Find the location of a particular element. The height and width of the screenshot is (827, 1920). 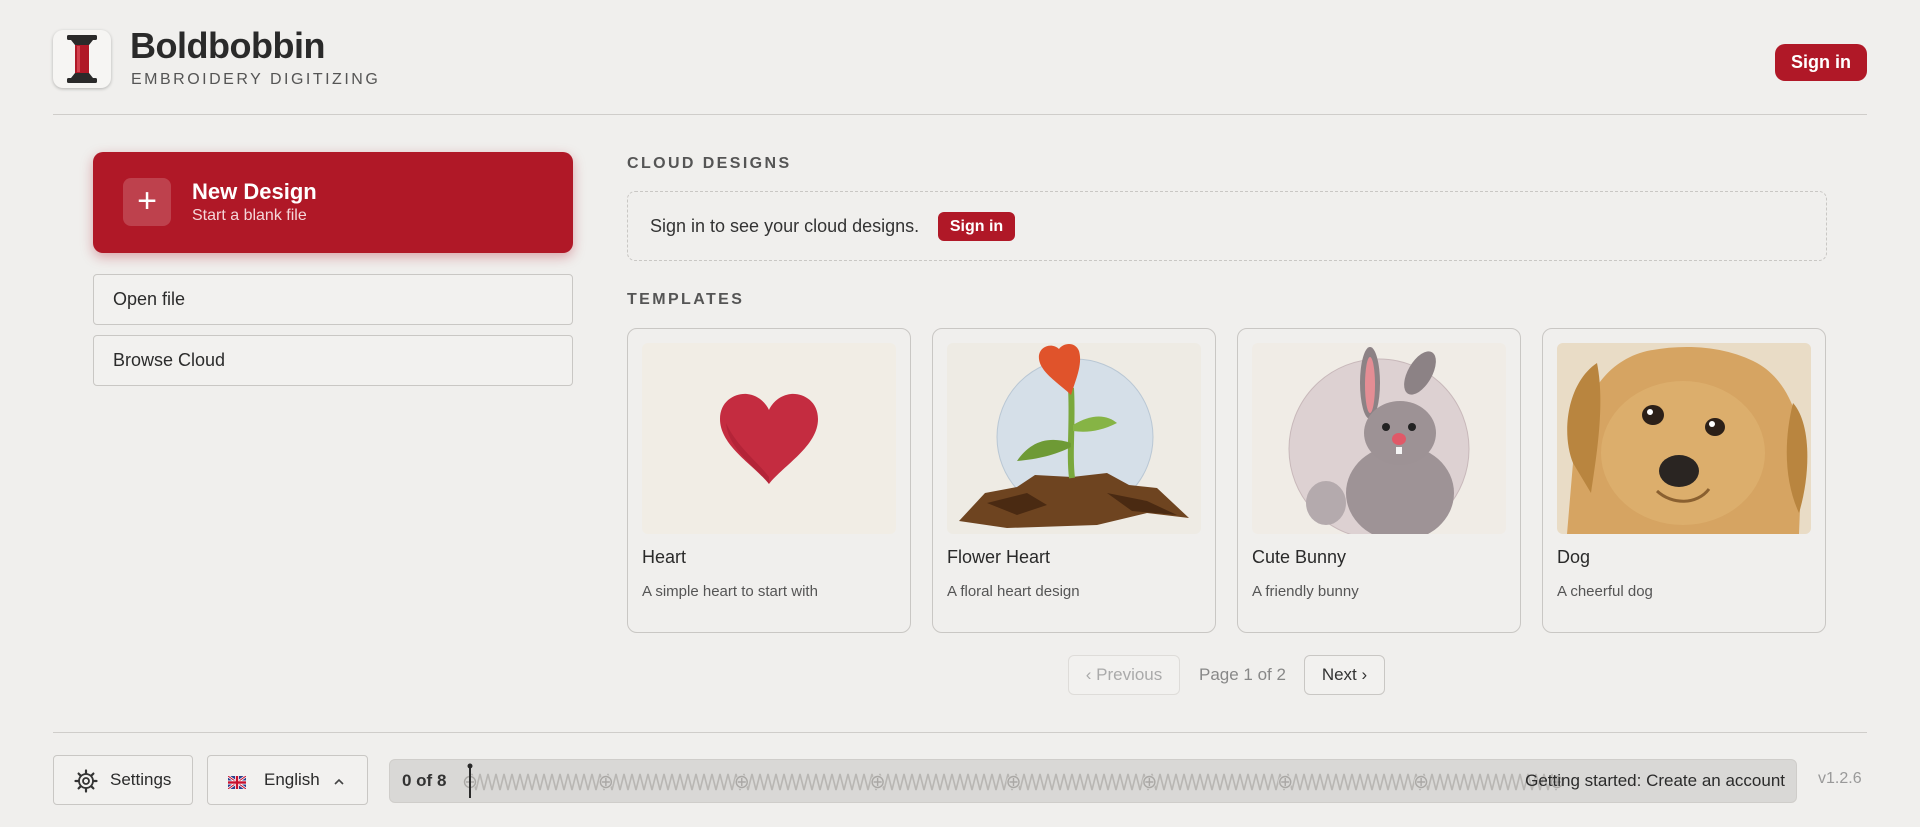

footer-divider is located at coordinates (960, 732).